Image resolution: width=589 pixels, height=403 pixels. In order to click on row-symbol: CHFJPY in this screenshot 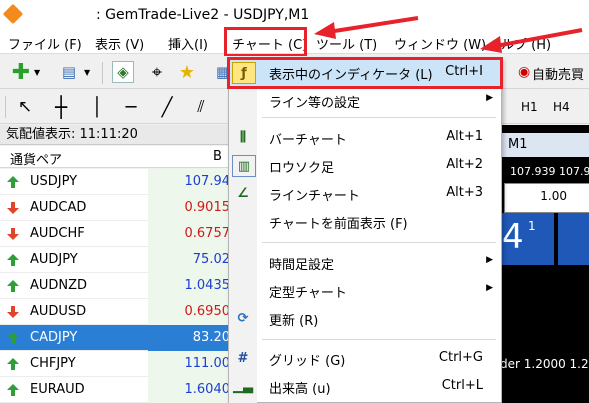, I will do `click(53, 363)`.